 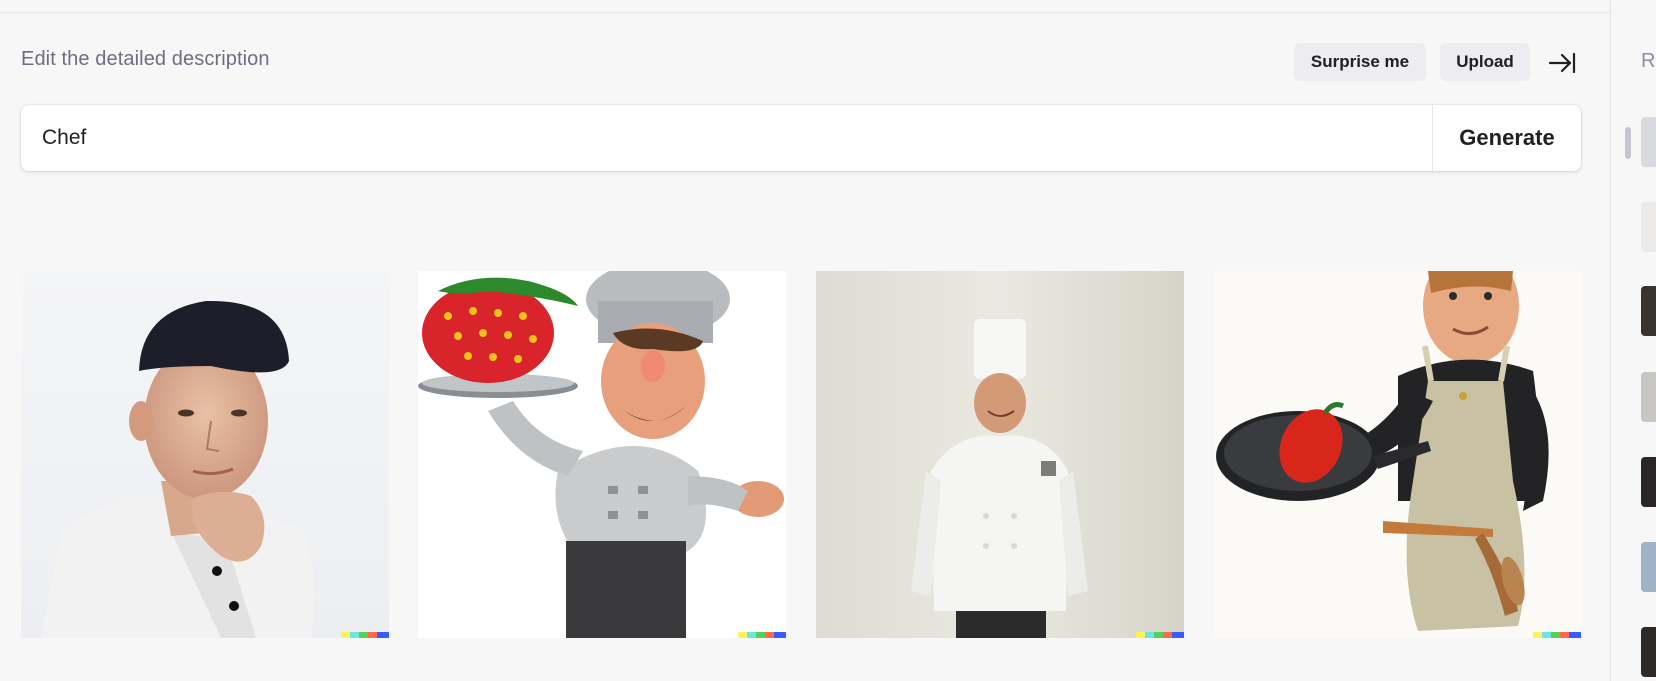 I want to click on description-label: Edit the detailed description, so click(x=145, y=59).